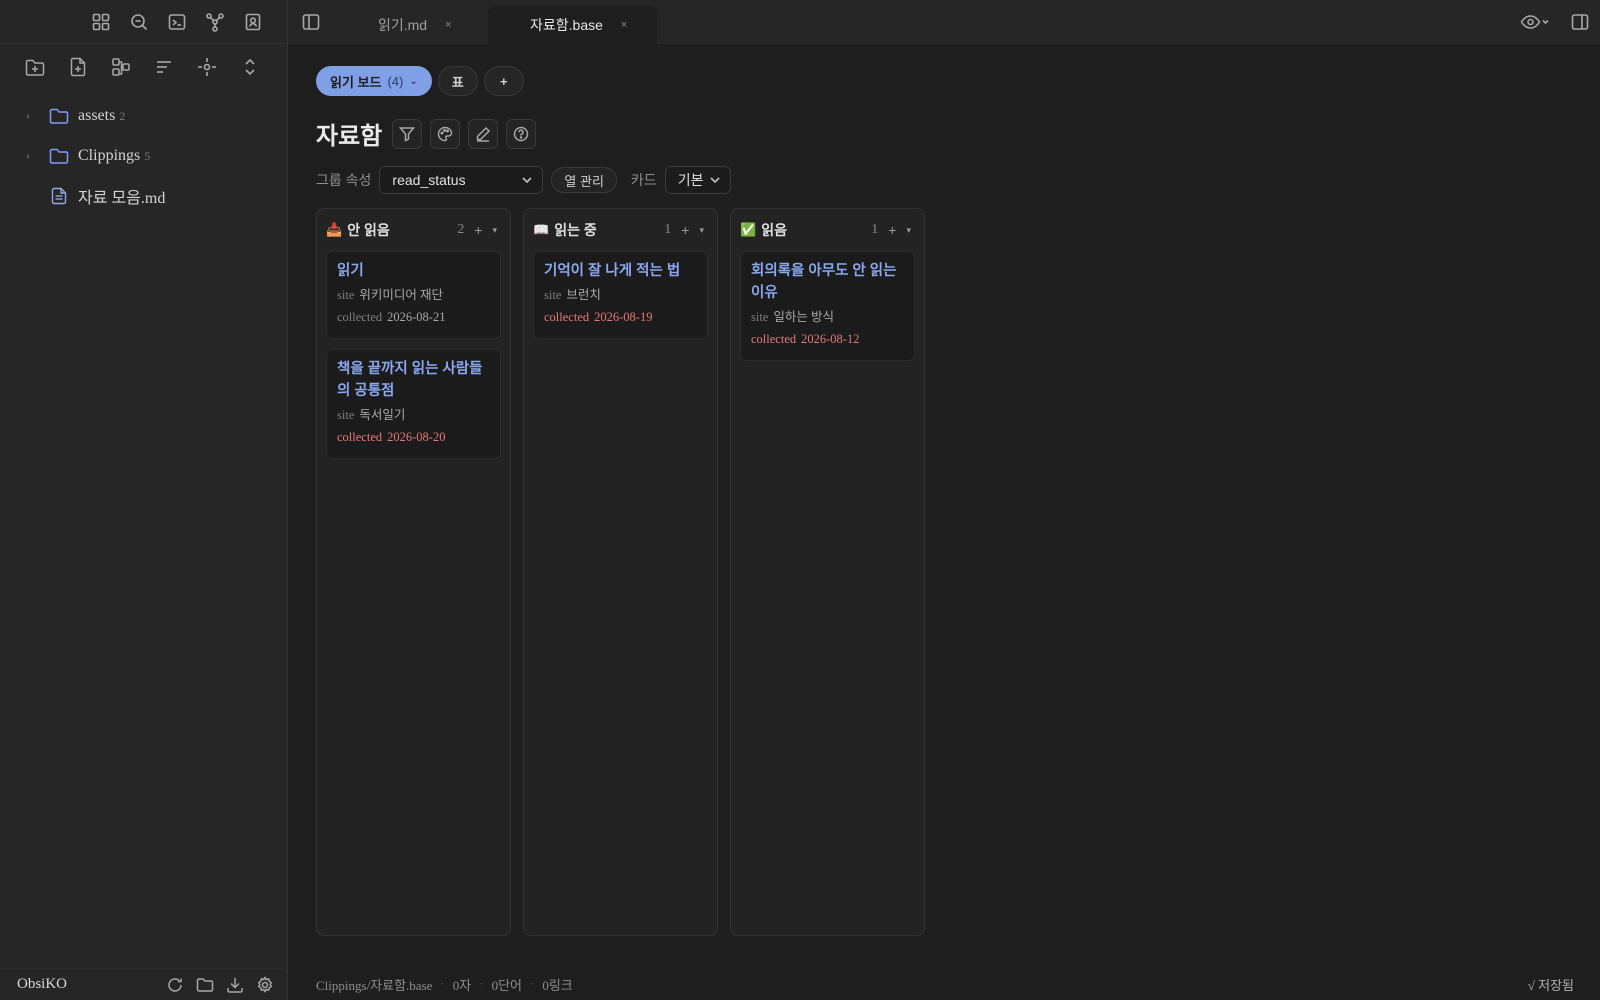 This screenshot has height=1000, width=1600. What do you see at coordinates (101, 22) in the screenshot?
I see `dashboard-icon` at bounding box center [101, 22].